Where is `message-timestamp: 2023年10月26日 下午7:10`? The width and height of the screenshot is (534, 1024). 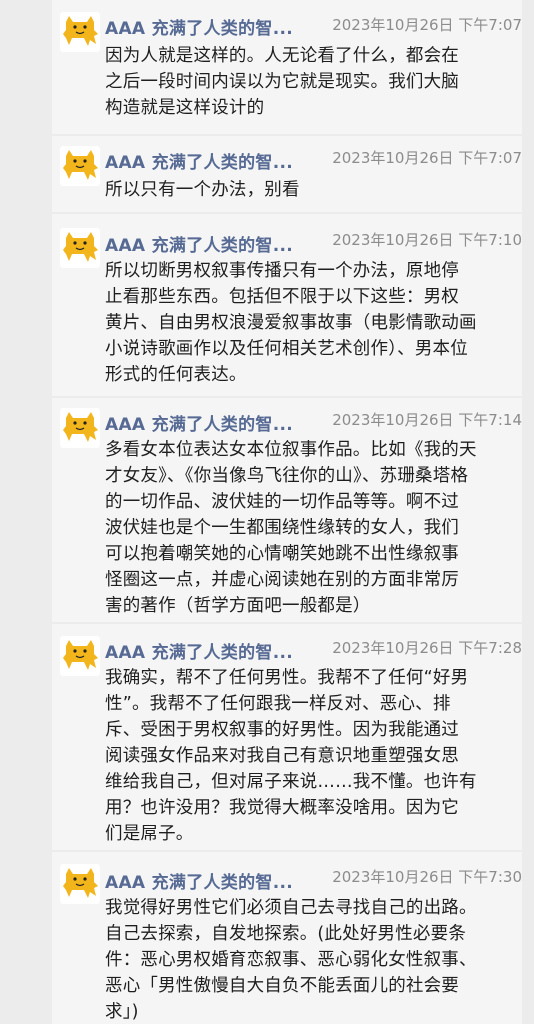
message-timestamp: 2023年10月26日 下午7:10 is located at coordinates (427, 240).